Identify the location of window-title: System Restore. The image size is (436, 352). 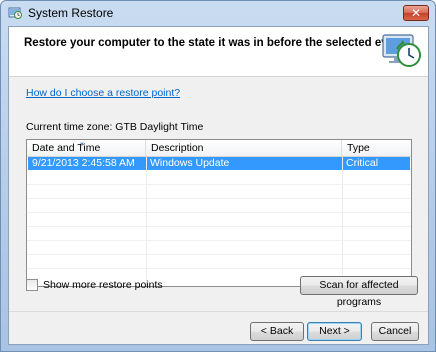
(71, 13).